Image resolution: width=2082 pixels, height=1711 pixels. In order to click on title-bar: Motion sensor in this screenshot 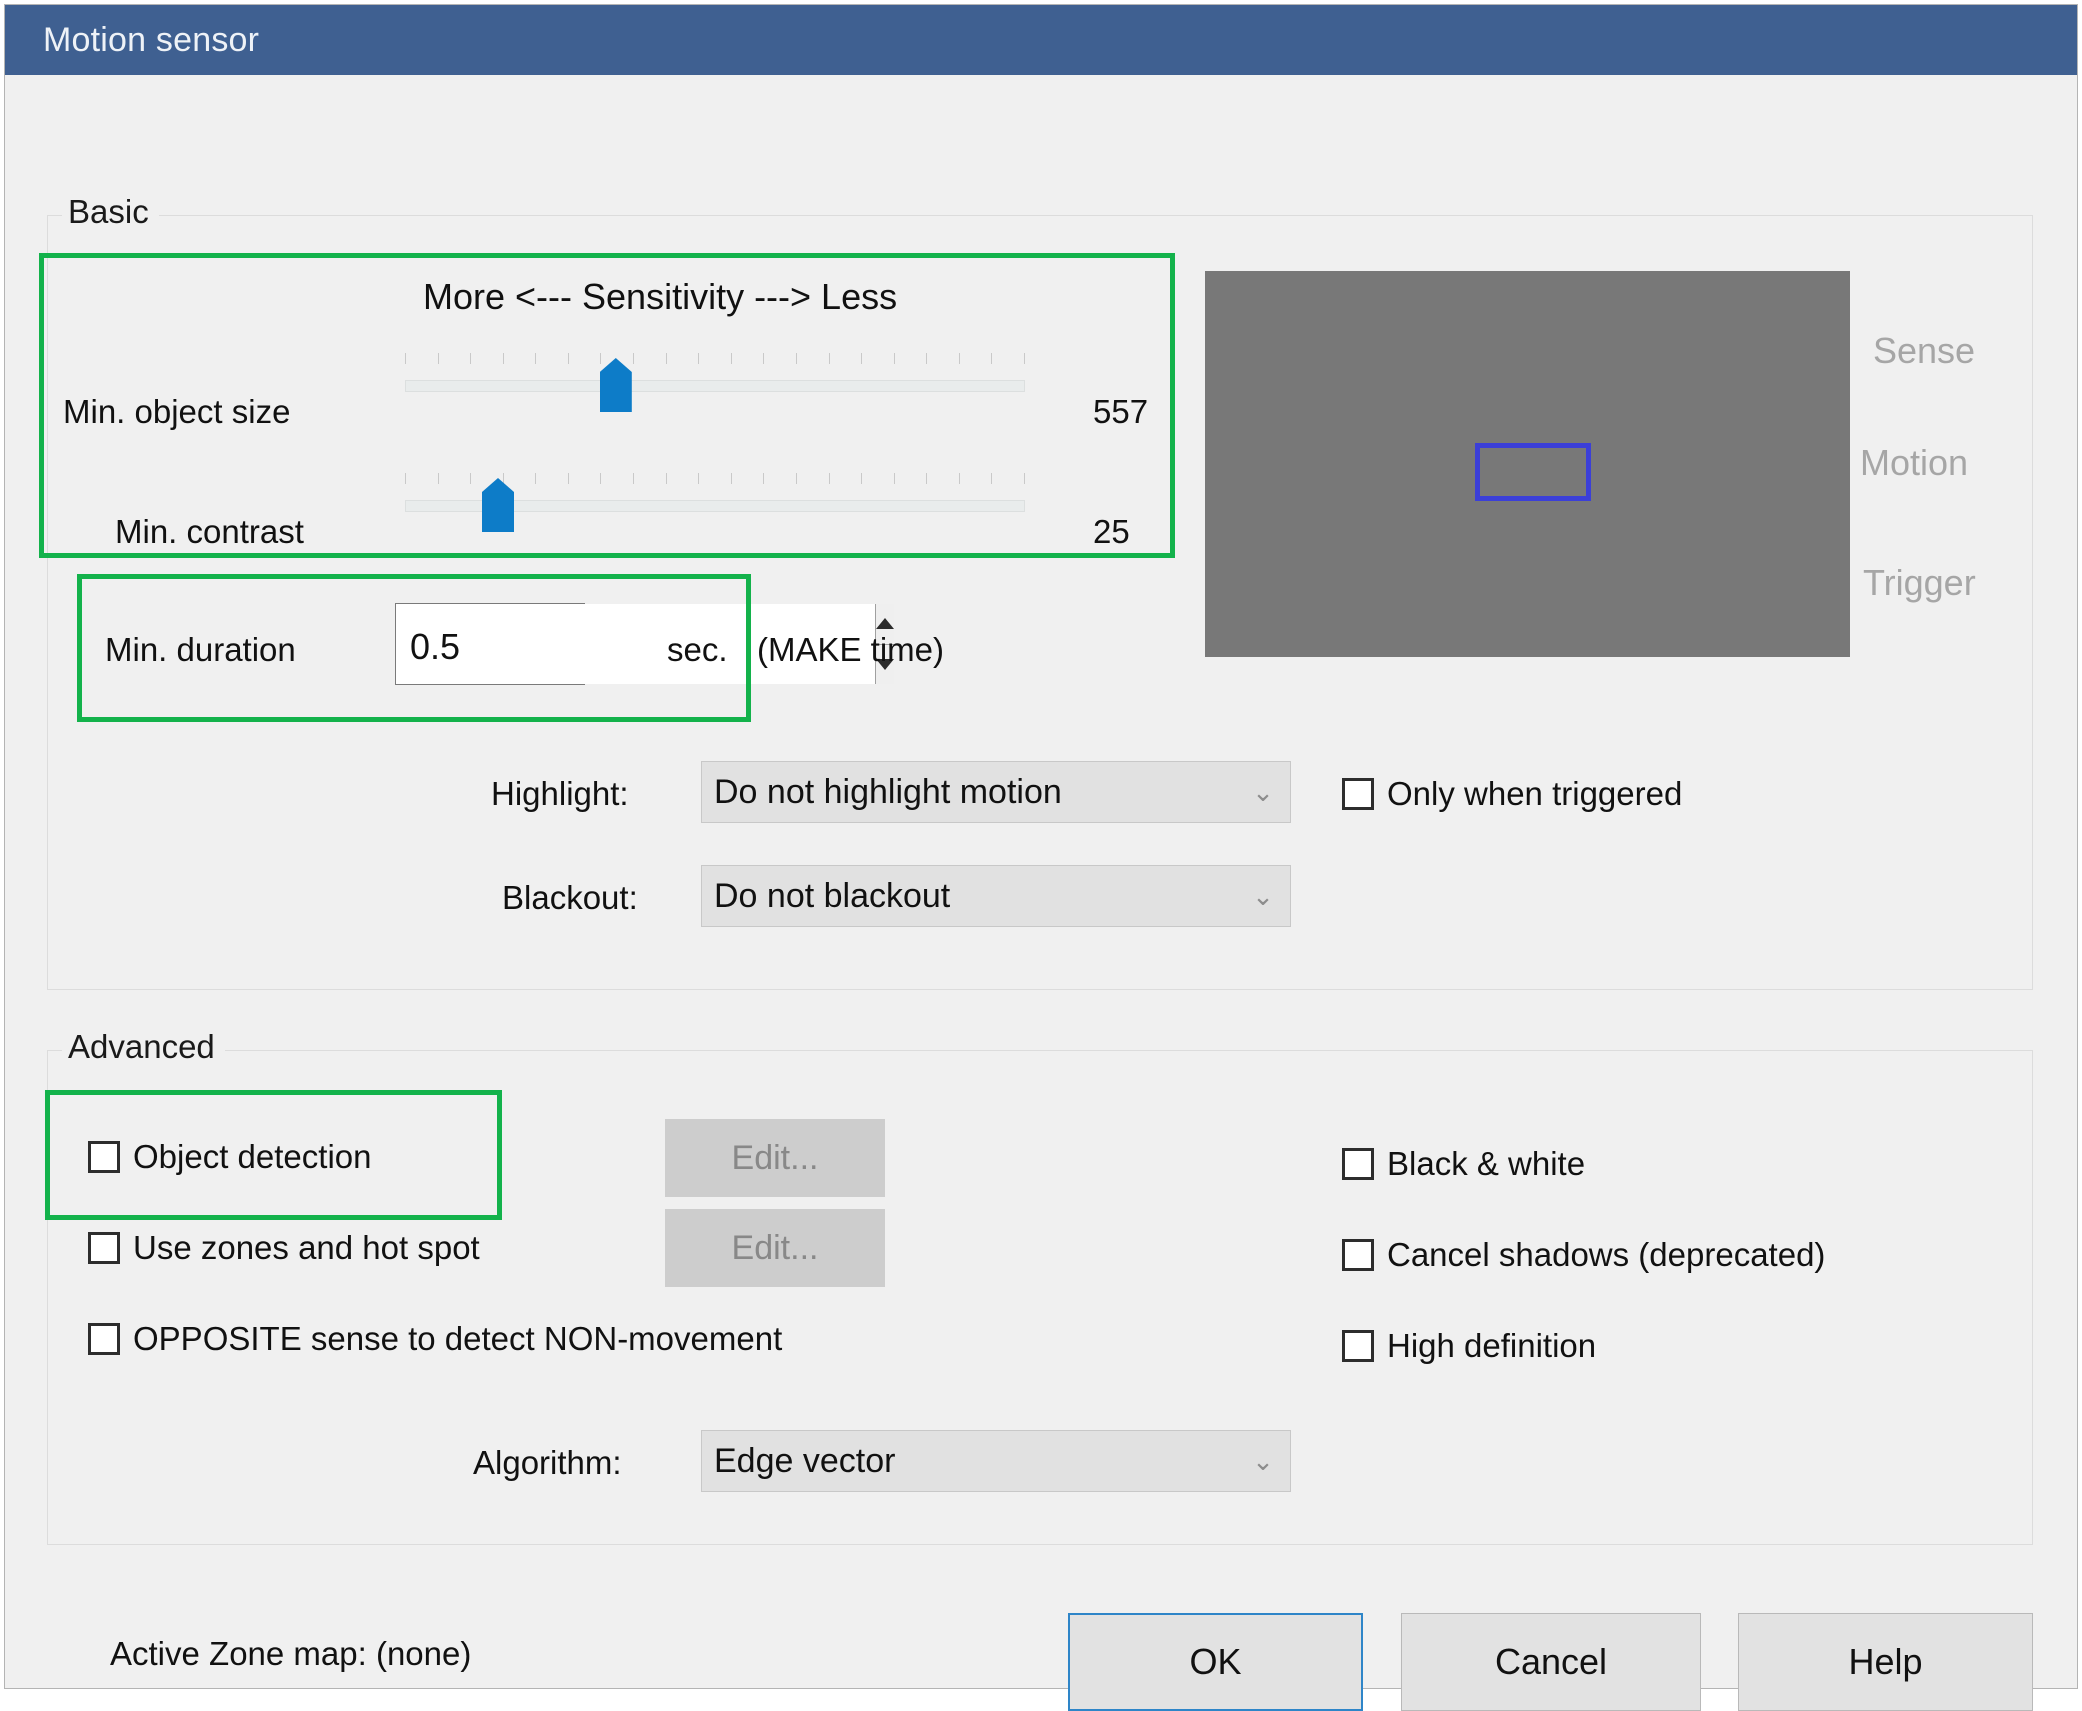, I will do `click(1041, 40)`.